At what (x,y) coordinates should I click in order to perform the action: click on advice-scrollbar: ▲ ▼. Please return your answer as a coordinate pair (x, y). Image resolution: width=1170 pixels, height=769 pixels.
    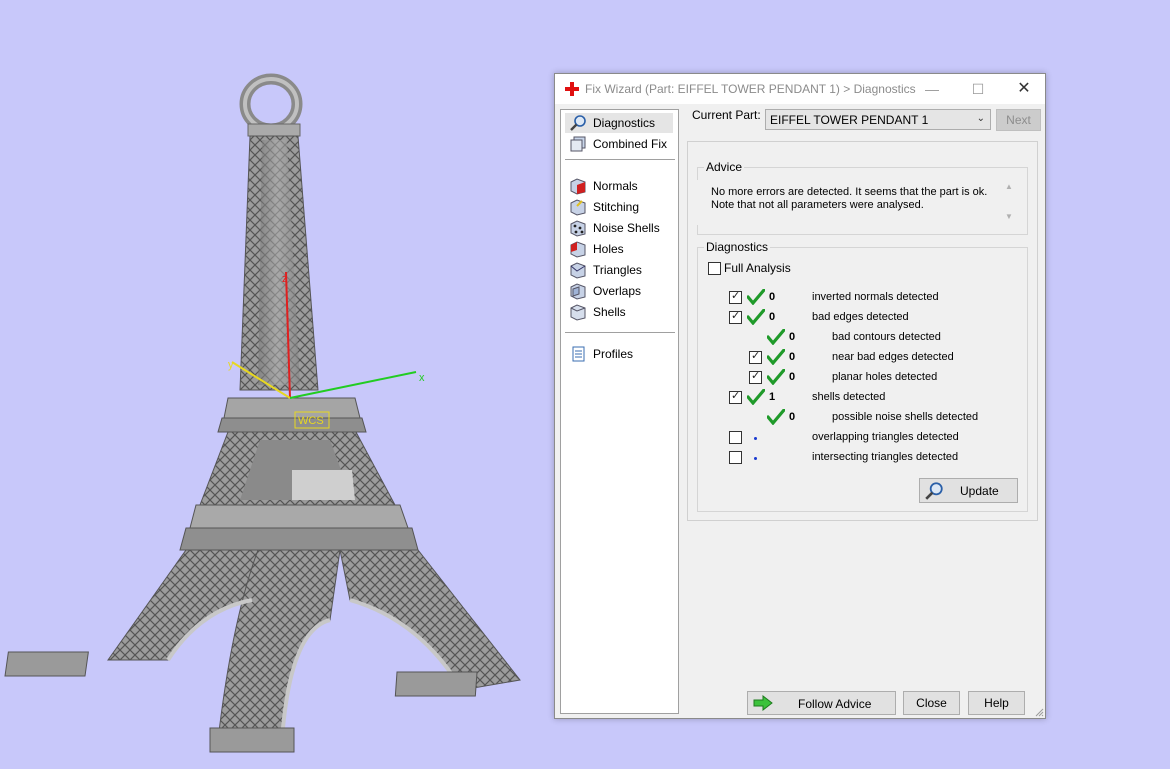
    Looking at the image, I should click on (1009, 202).